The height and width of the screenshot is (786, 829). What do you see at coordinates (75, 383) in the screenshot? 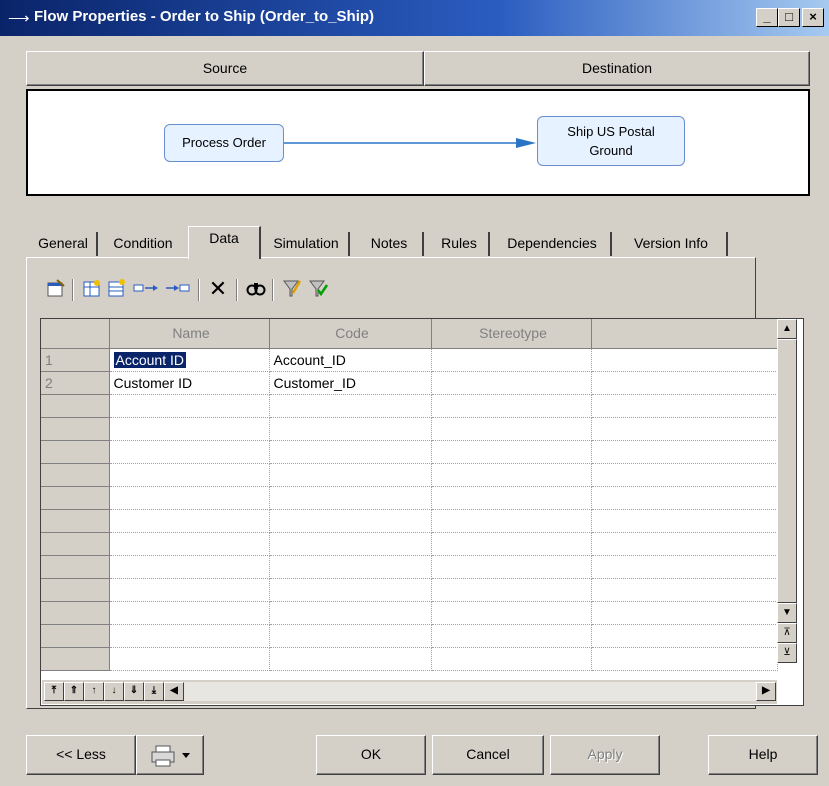
I see `row-number: 2` at bounding box center [75, 383].